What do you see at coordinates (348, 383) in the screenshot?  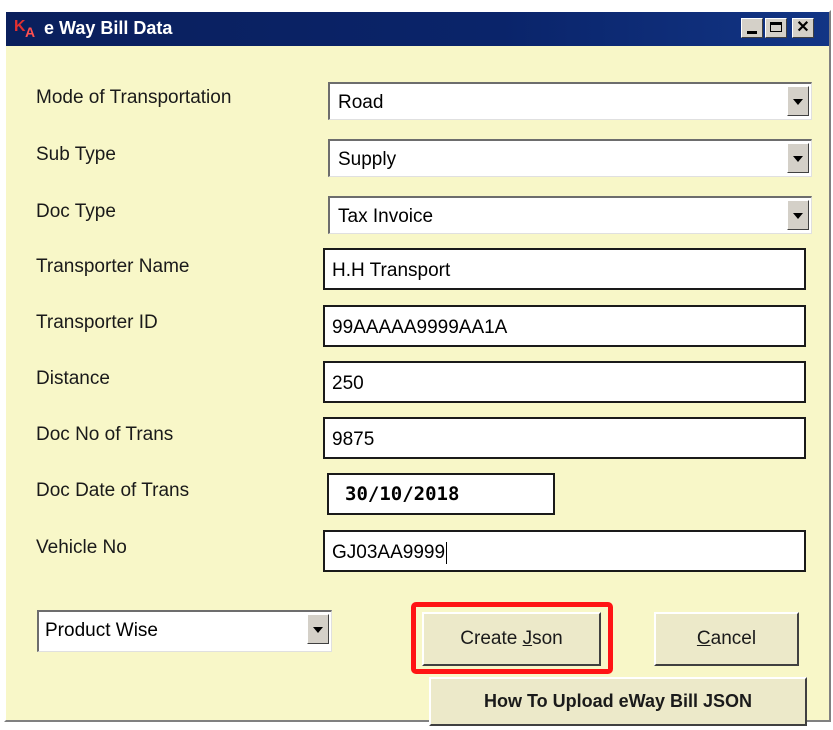 I see `distance-value: 250` at bounding box center [348, 383].